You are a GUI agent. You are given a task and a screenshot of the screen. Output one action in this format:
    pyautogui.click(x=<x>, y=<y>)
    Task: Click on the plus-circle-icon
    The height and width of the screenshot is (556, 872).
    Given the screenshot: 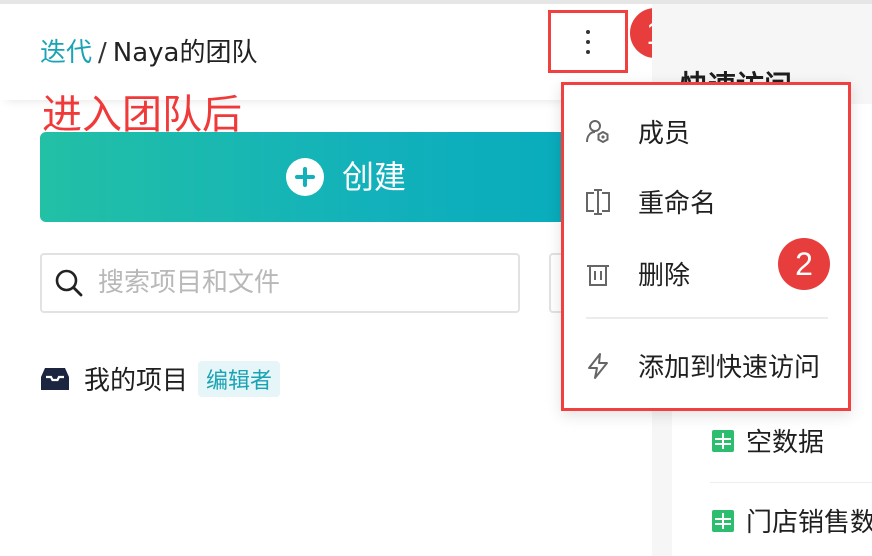 What is the action you would take?
    pyautogui.click(x=304, y=177)
    